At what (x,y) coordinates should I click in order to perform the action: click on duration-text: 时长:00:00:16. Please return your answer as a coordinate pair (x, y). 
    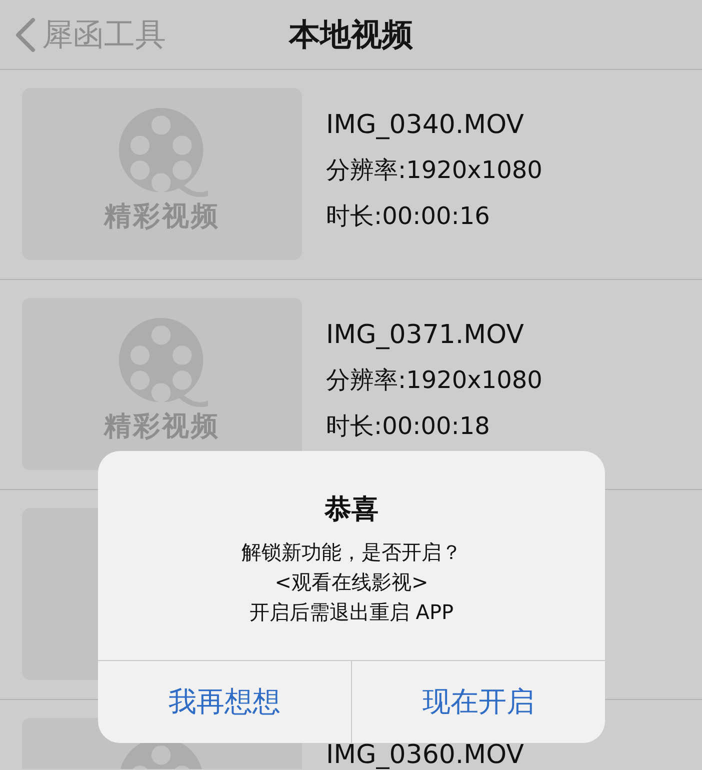
    Looking at the image, I should click on (408, 216).